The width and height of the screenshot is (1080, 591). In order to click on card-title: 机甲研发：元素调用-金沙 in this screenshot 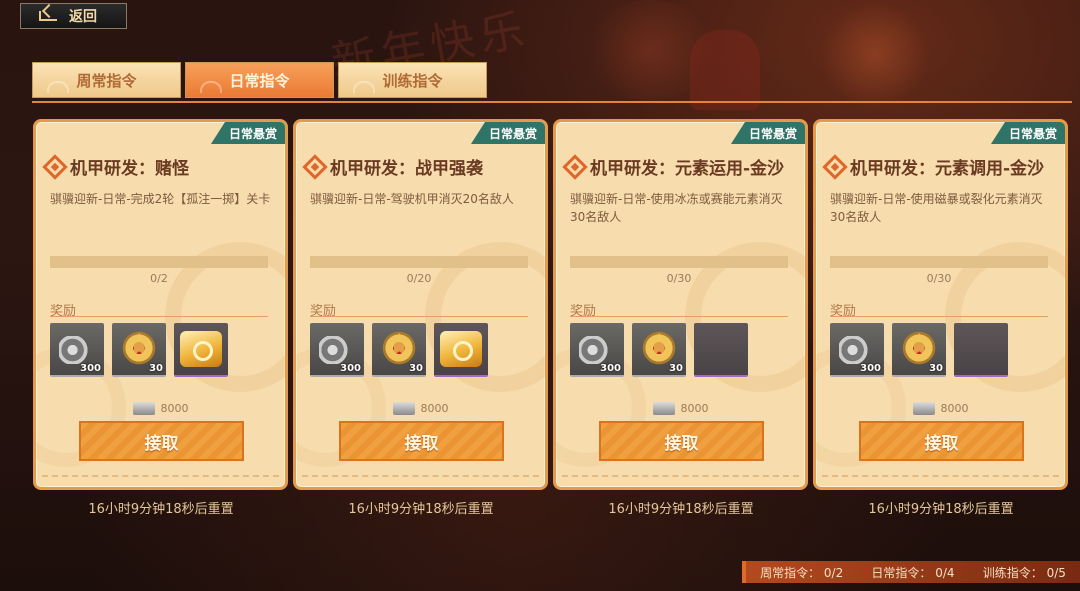, I will do `click(933, 166)`.